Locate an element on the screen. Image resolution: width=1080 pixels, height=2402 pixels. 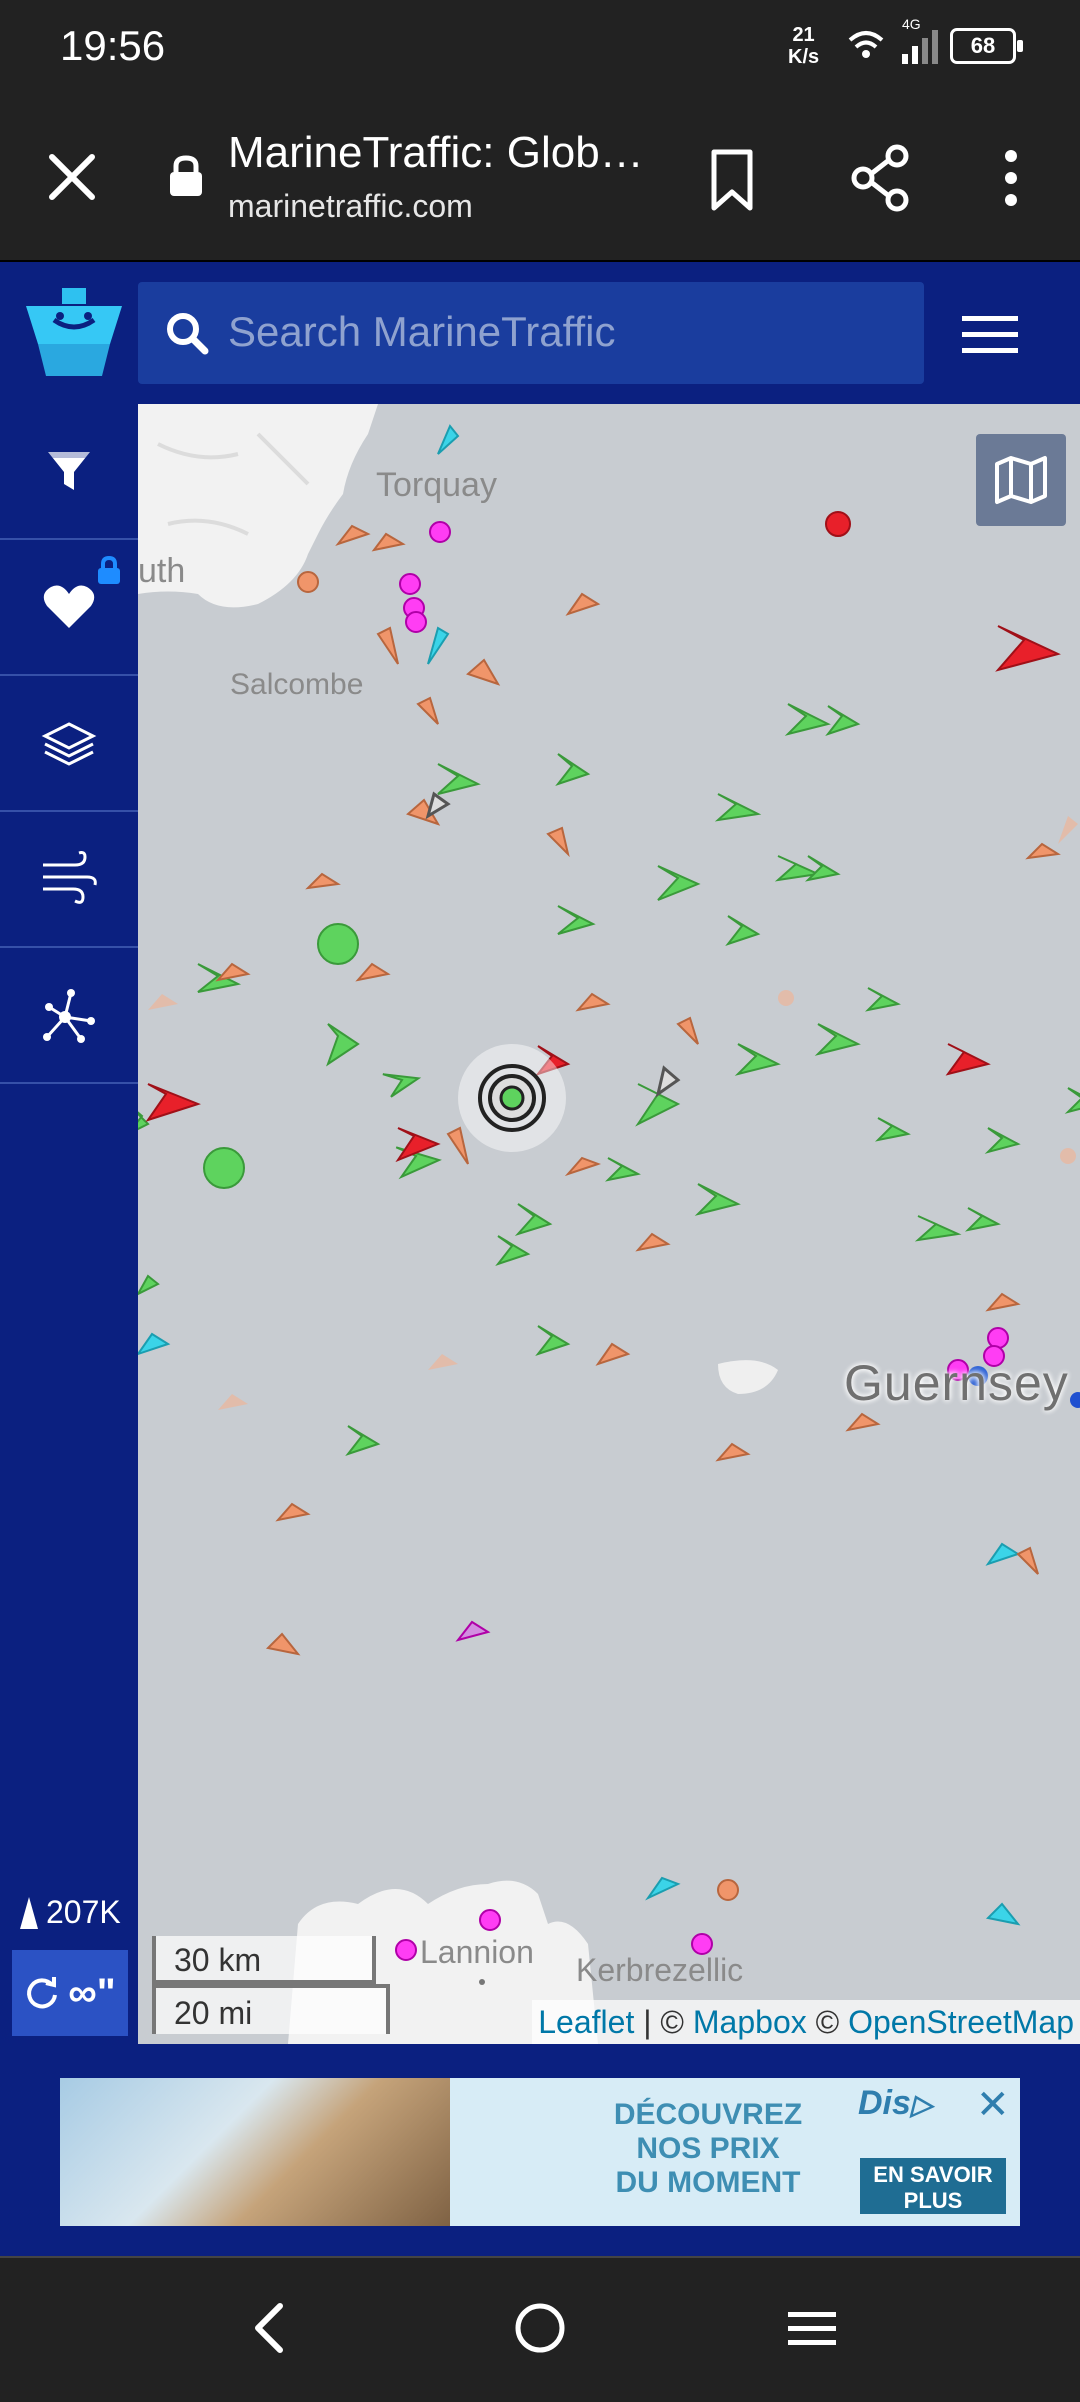
more-vertical-icon is located at coordinates (1011, 178).